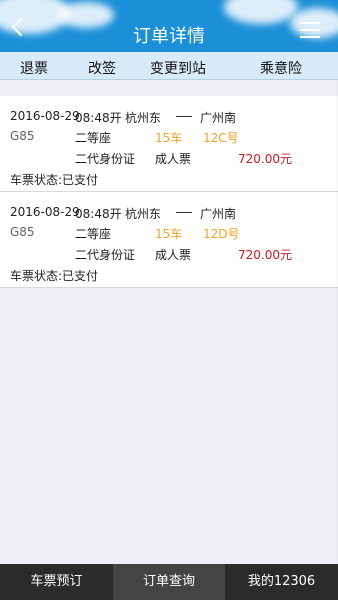 The width and height of the screenshot is (338, 600). I want to click on tab-ticket-booking: 车票预订, so click(56, 582).